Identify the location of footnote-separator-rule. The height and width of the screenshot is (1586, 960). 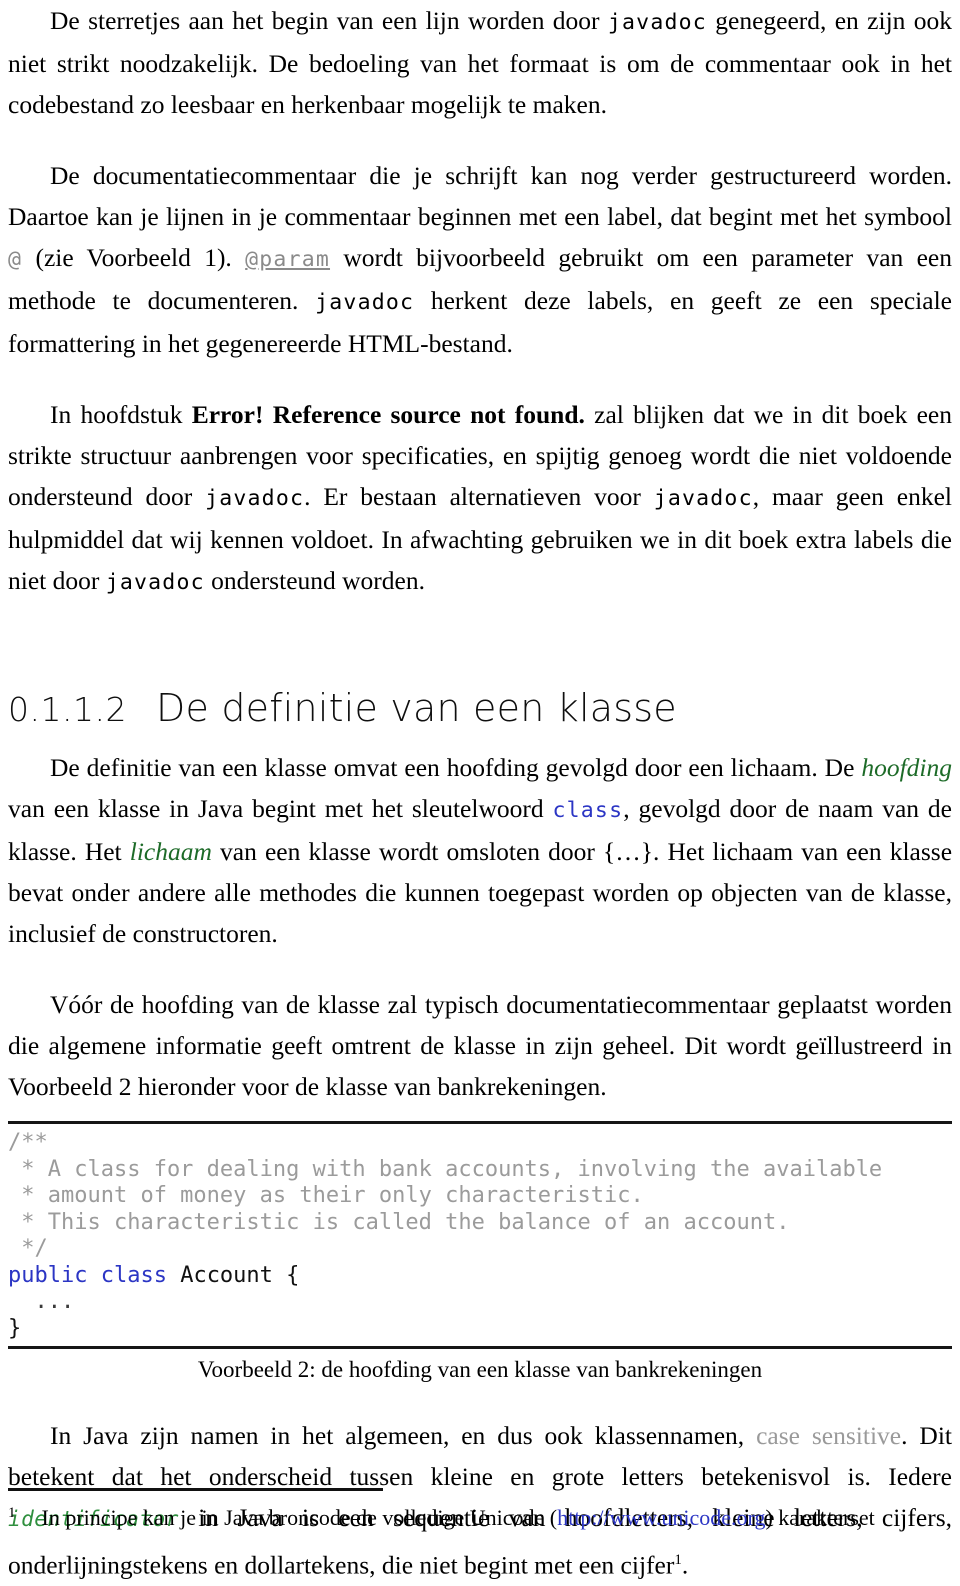
(195, 1489).